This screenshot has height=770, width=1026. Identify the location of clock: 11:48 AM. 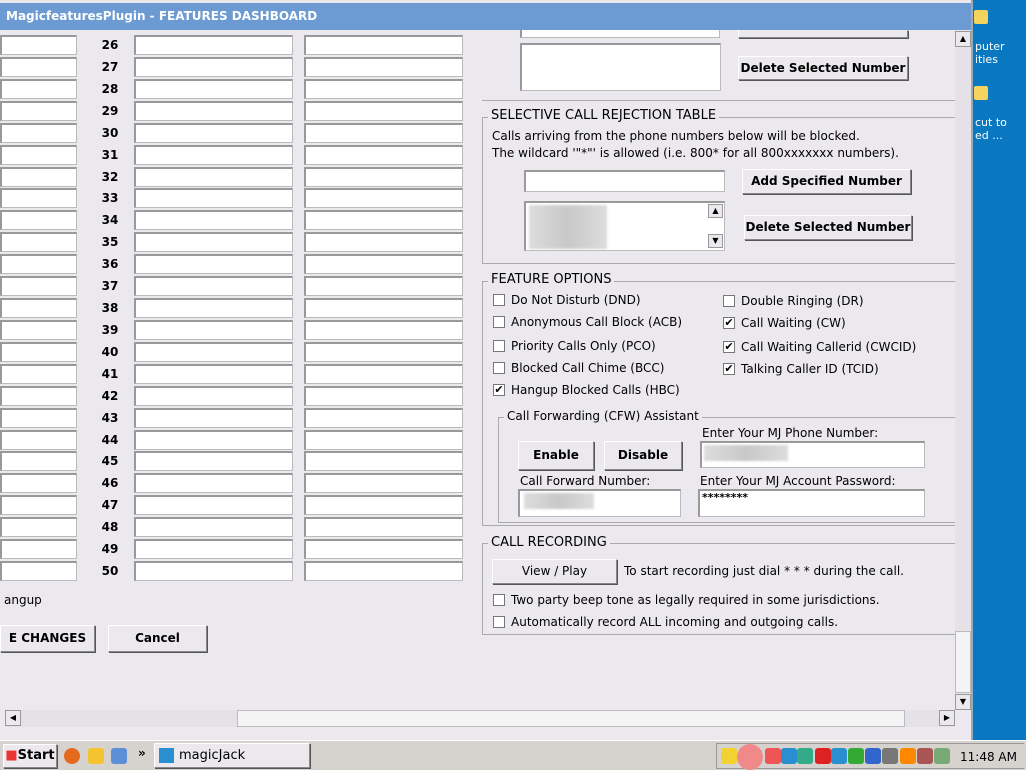
(988, 757).